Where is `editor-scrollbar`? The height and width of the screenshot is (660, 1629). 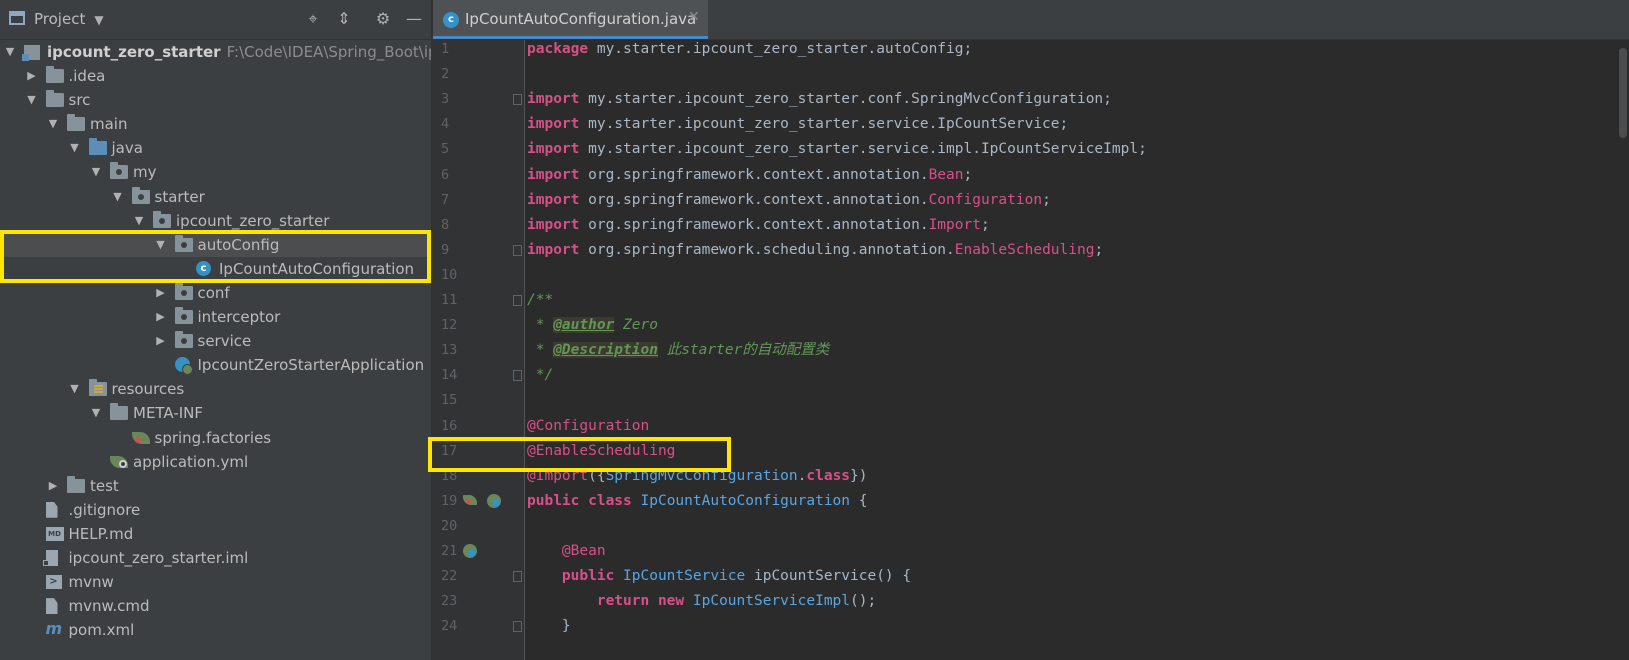 editor-scrollbar is located at coordinates (1623, 350).